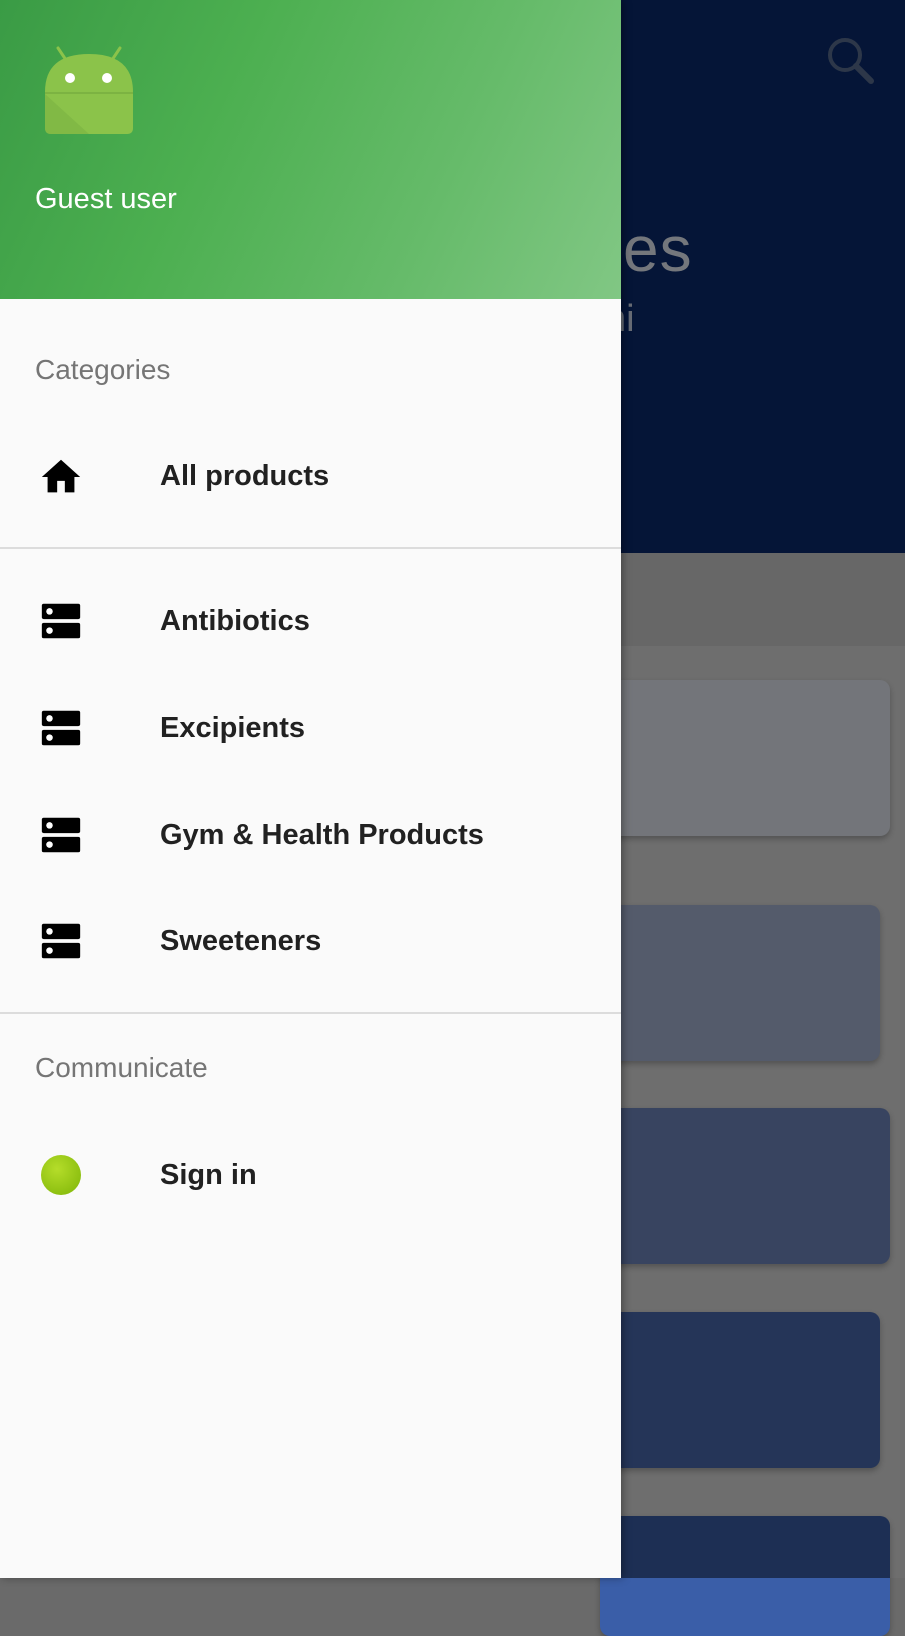 This screenshot has height=1636, width=905. I want to click on nav-item-label: Sign in, so click(208, 1175).